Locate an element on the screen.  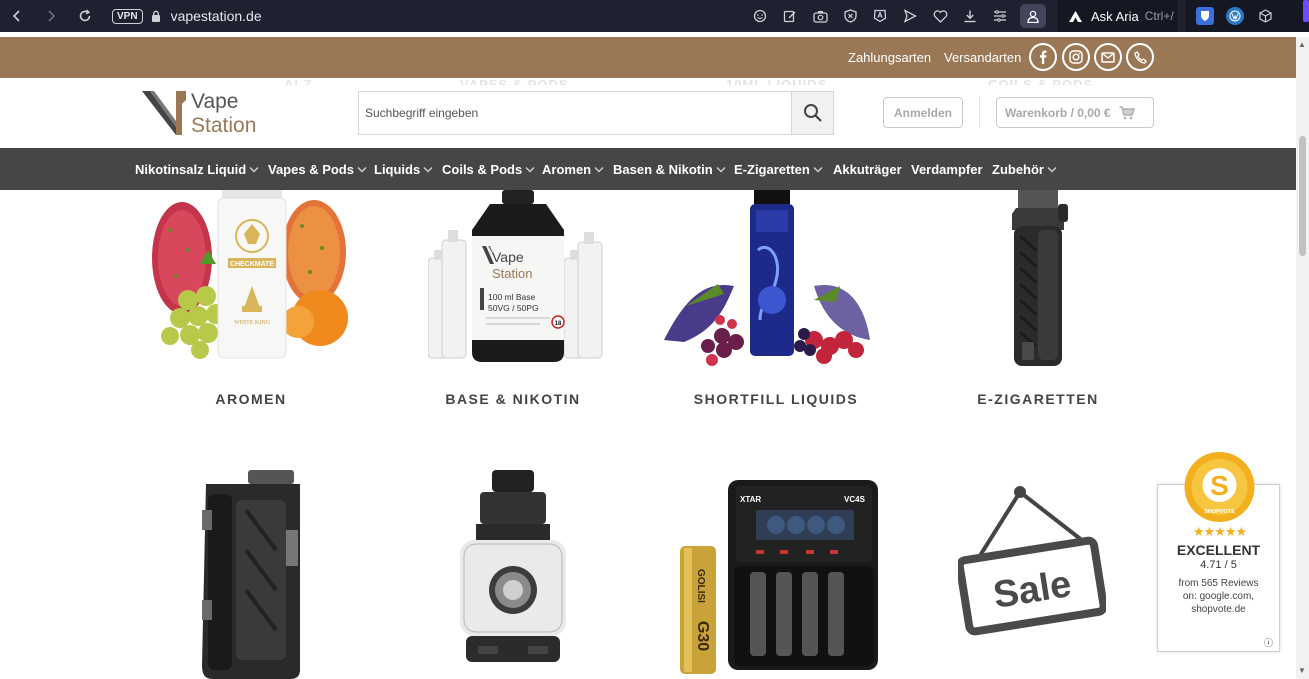
nav-item-label: Aromen is located at coordinates (567, 169).